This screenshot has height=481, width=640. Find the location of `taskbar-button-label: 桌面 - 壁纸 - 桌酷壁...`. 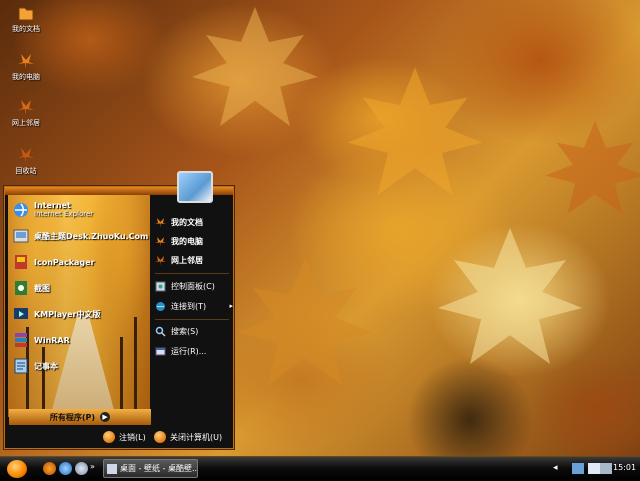

taskbar-button-label: 桌面 - 壁纸 - 桌酷壁... is located at coordinates (158, 468).